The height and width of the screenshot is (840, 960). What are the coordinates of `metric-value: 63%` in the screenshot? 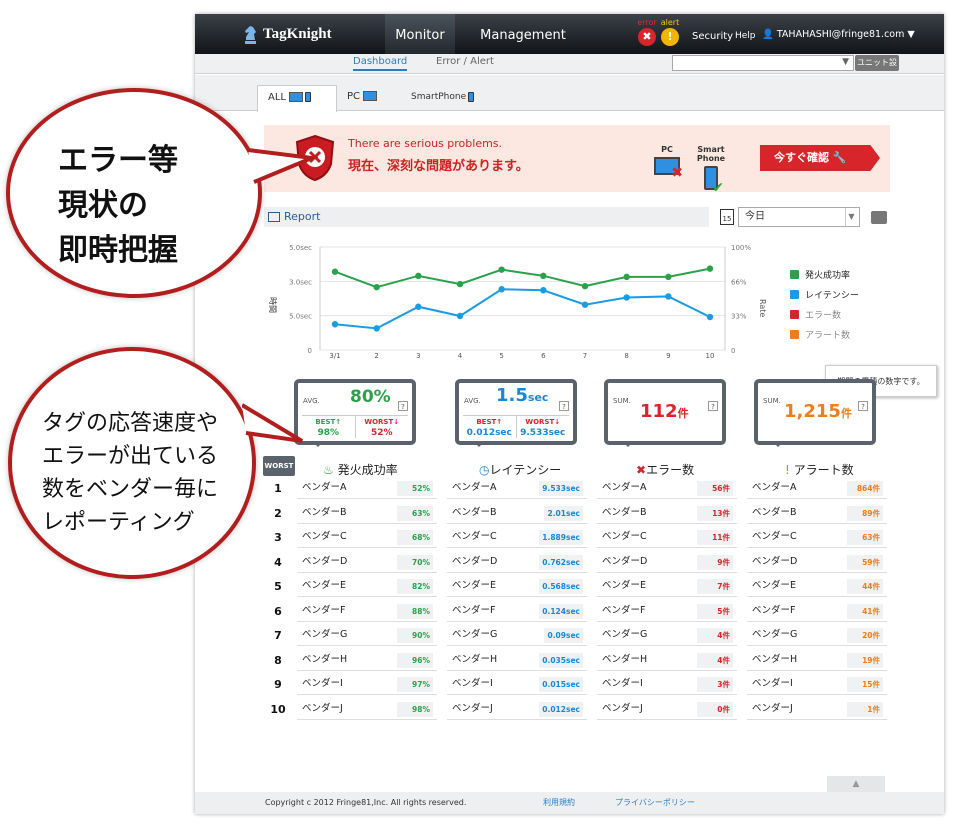 It's located at (415, 513).